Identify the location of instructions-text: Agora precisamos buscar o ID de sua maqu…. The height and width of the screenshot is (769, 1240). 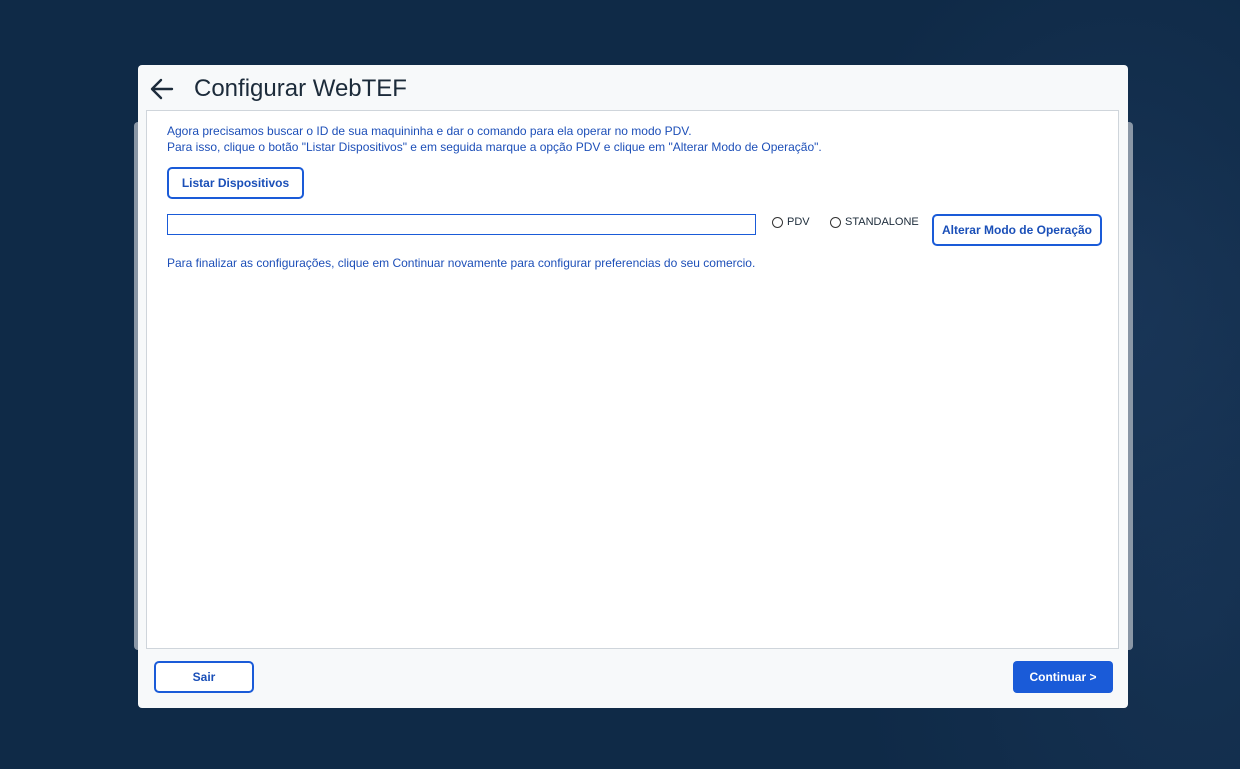
(494, 139).